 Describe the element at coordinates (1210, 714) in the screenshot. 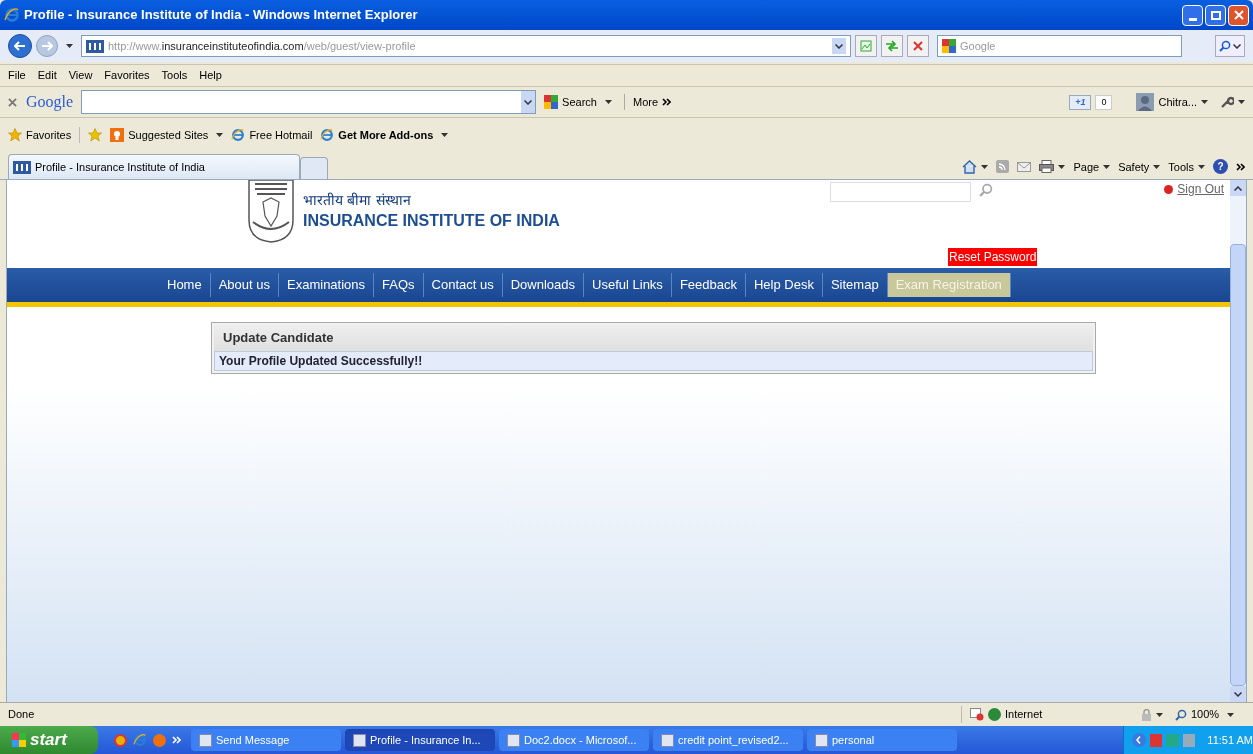

I see `zoom-button: 100%` at that location.